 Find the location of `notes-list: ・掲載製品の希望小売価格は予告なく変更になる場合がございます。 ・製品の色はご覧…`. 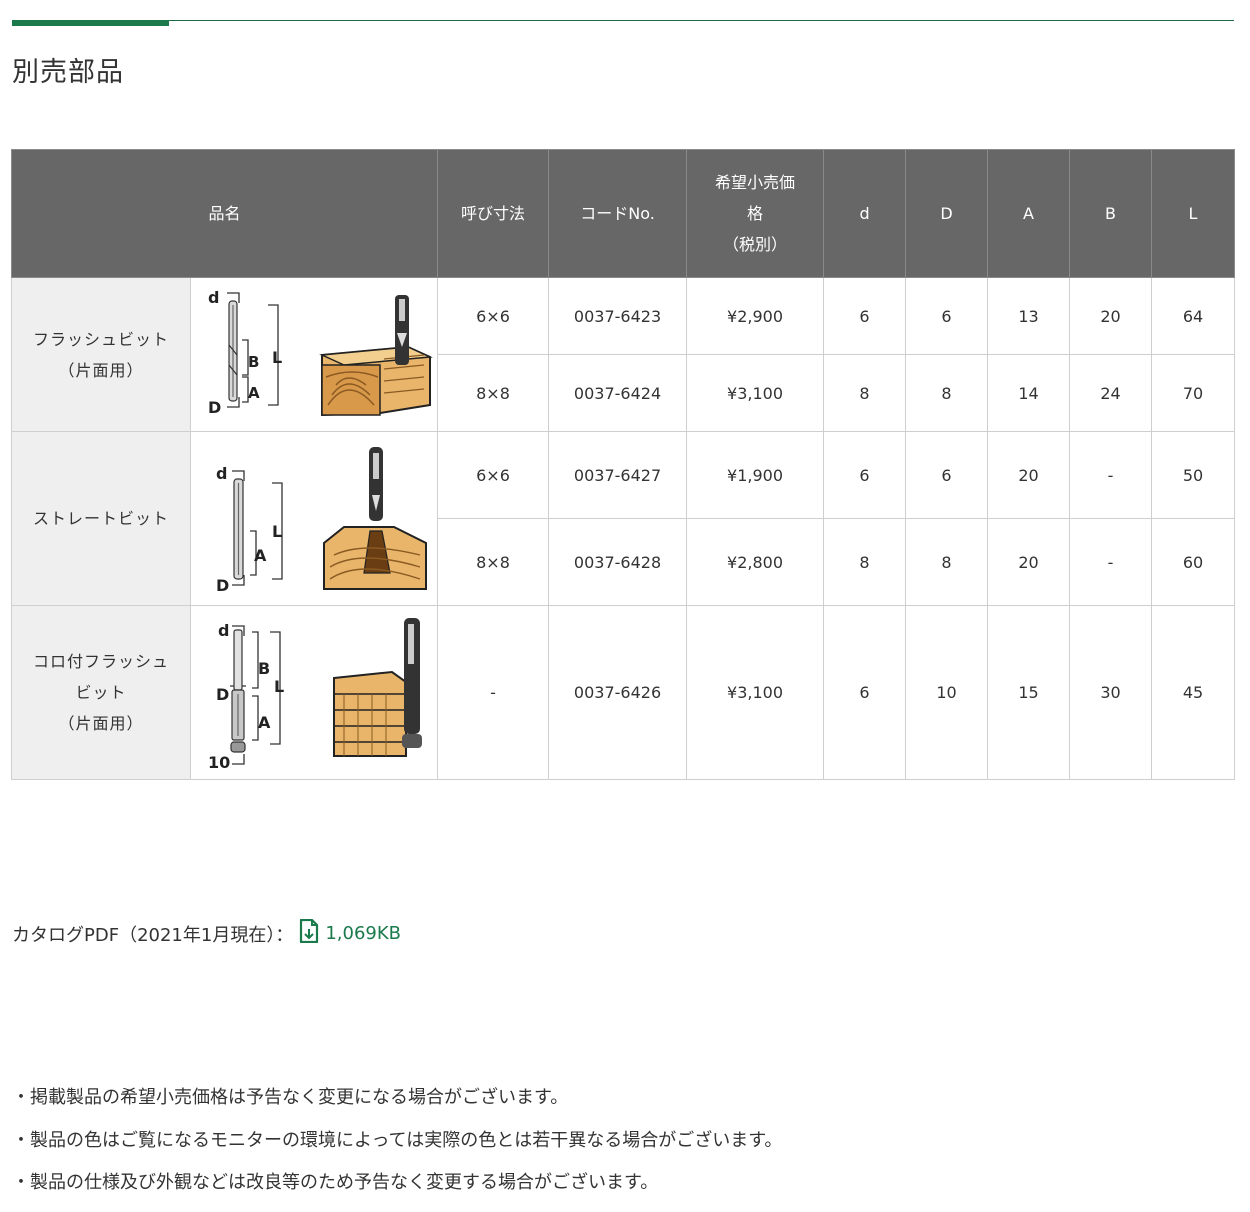

notes-list: ・掲載製品の希望小売価格は予告なく変更になる場合がございます。 ・製品の色はご覧… is located at coordinates (397, 1148).